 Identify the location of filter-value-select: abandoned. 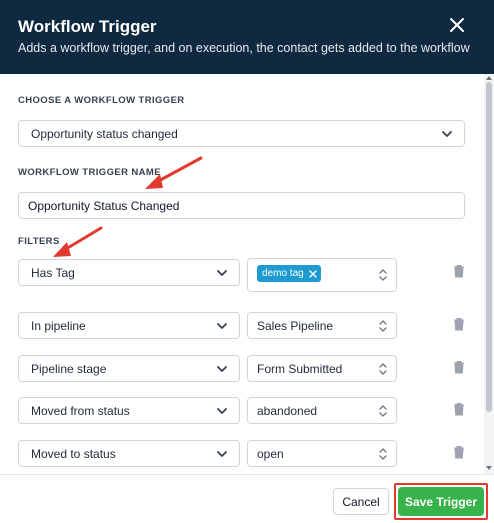
(322, 410).